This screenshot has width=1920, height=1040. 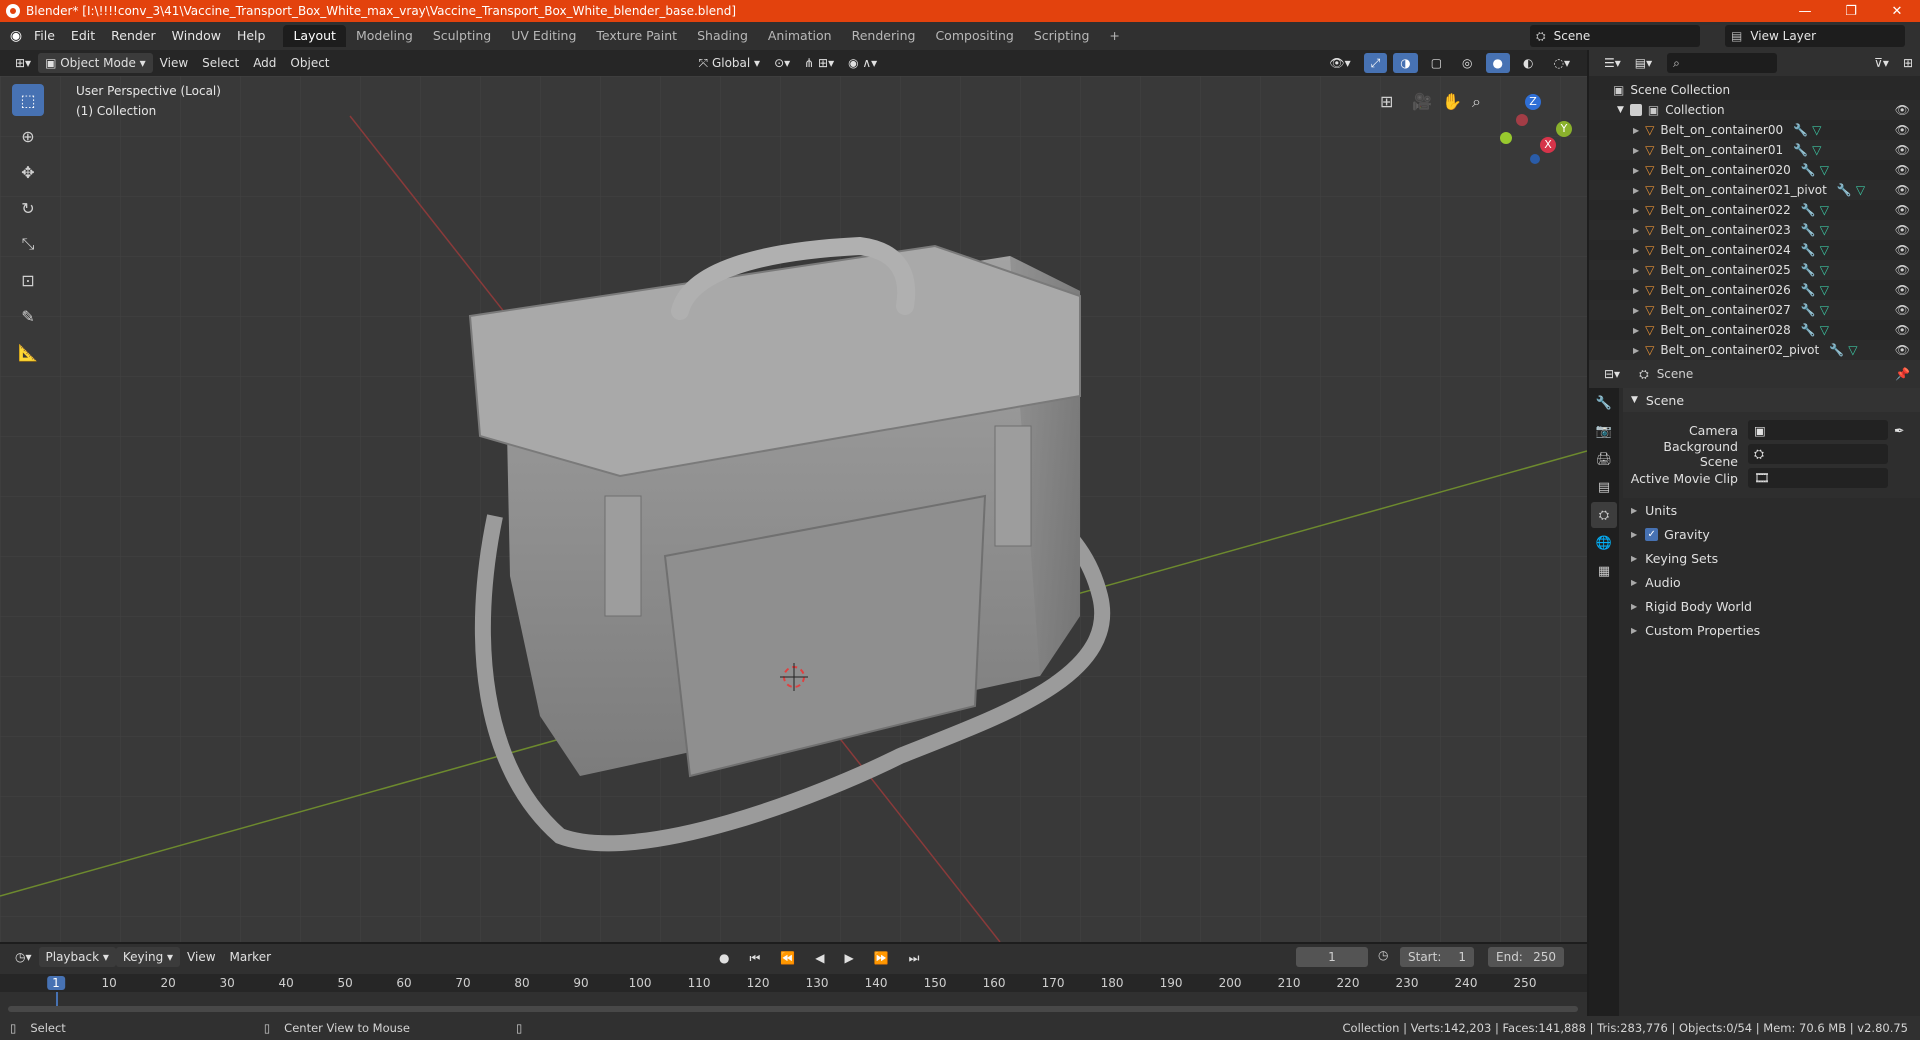 I want to click on gravity-checkbox: ✓, so click(x=1652, y=534).